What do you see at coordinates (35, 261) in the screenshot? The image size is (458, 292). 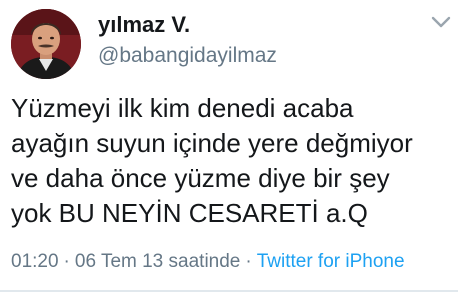 I see `tweet-time: 01:20` at bounding box center [35, 261].